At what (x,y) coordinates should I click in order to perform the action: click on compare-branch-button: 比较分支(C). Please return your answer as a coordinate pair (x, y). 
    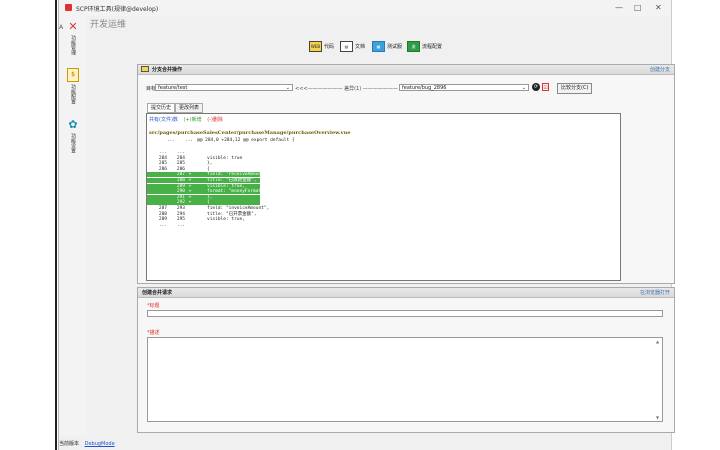
    Looking at the image, I should click on (575, 88).